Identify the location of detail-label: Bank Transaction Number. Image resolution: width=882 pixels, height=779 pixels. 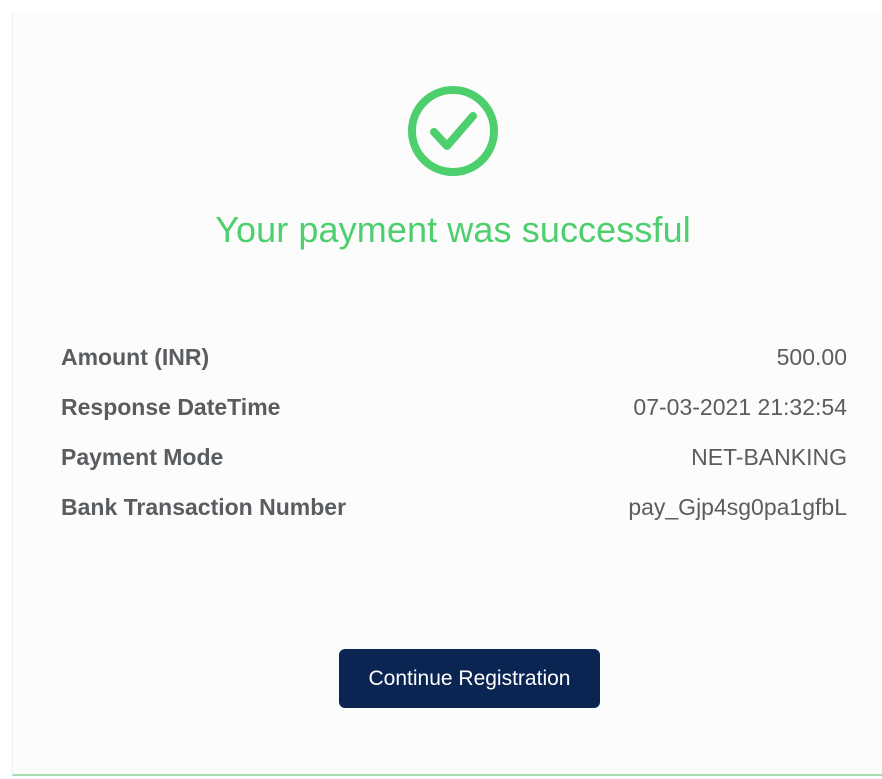
(204, 506).